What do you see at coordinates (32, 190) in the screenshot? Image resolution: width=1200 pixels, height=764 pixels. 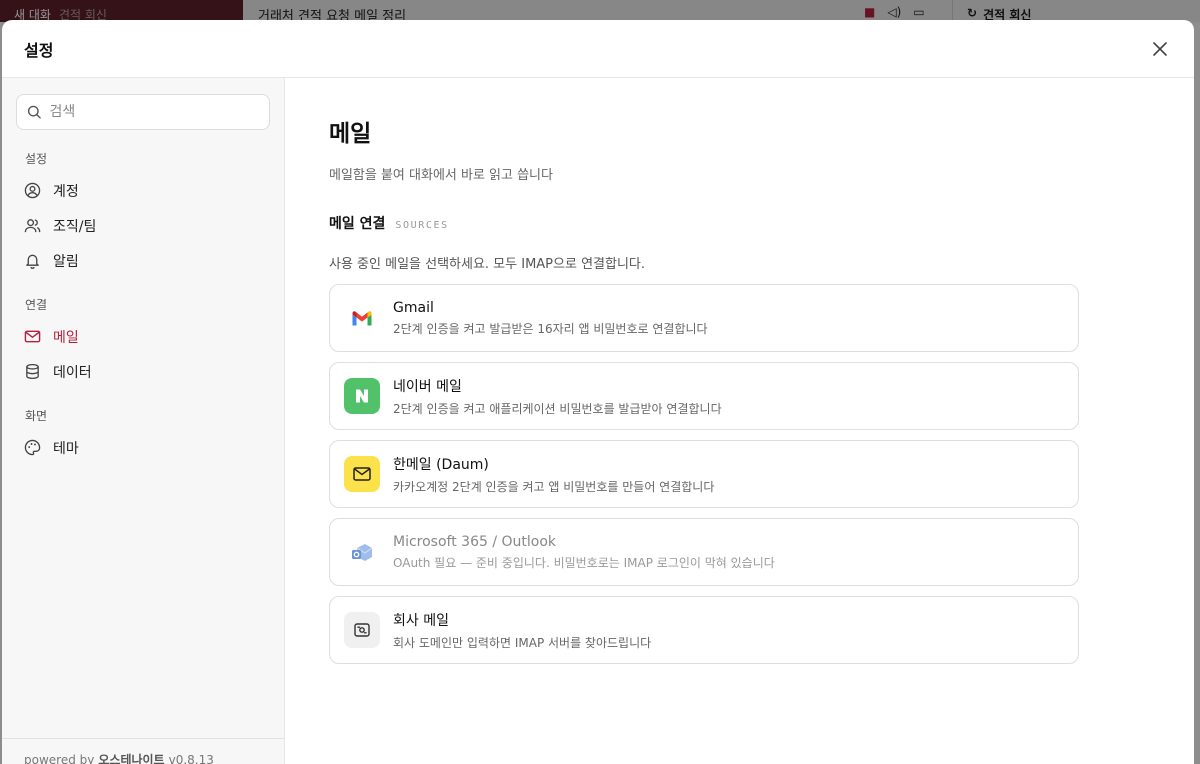 I see `user-circle-icon` at bounding box center [32, 190].